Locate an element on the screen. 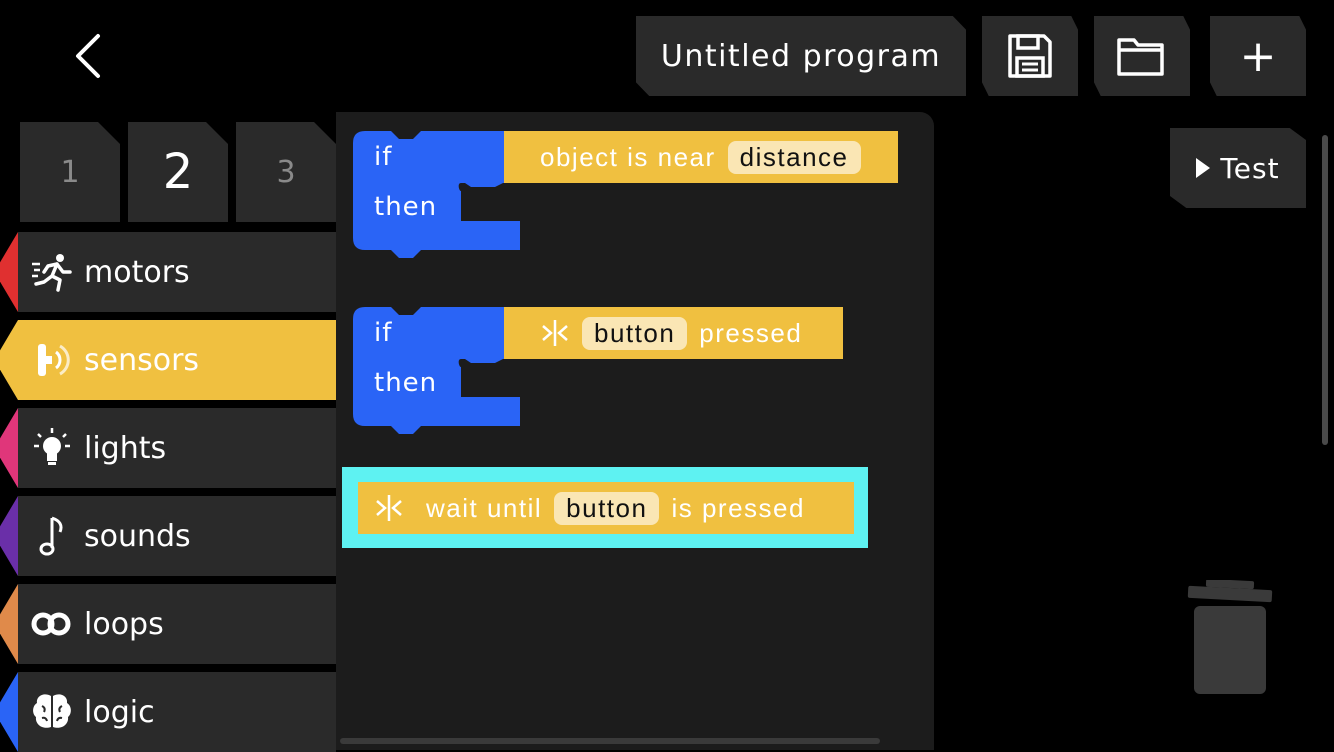 The width and height of the screenshot is (1334, 752). back-button is located at coordinates (90, 56).